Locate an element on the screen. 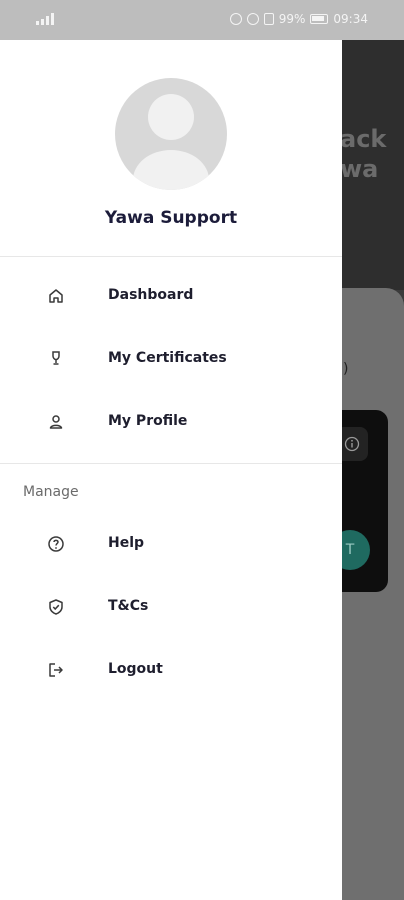 The width and height of the screenshot is (404, 900). signal-icon is located at coordinates (45, 19).